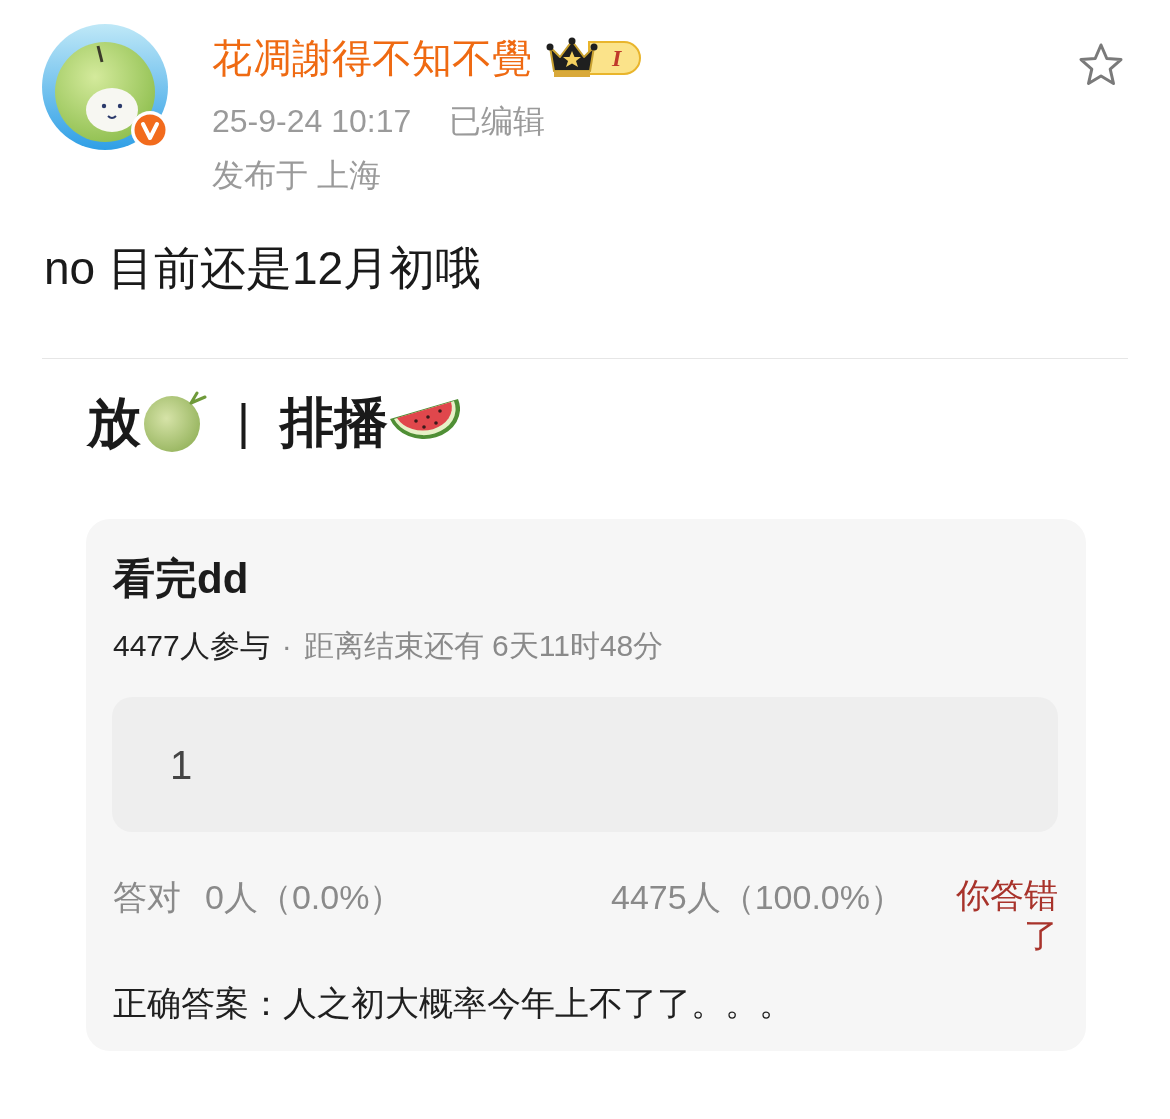 This screenshot has height=1119, width=1170. I want to click on time-remaining: 距离结束还有 6天11时48分, so click(483, 646).